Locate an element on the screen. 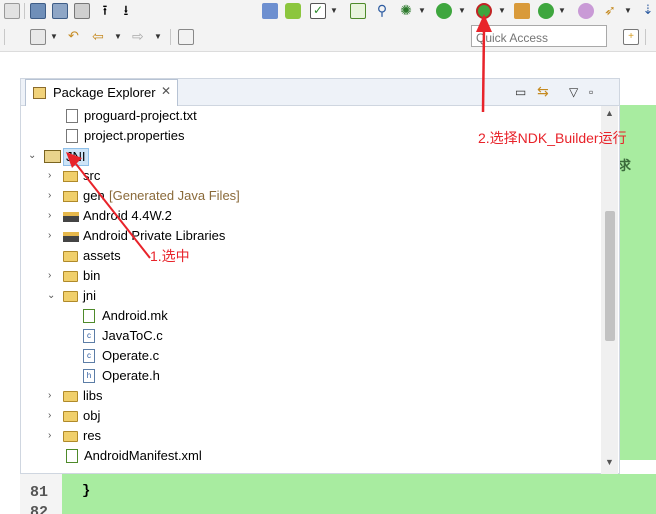  external-tools-icon is located at coordinates (484, 11).